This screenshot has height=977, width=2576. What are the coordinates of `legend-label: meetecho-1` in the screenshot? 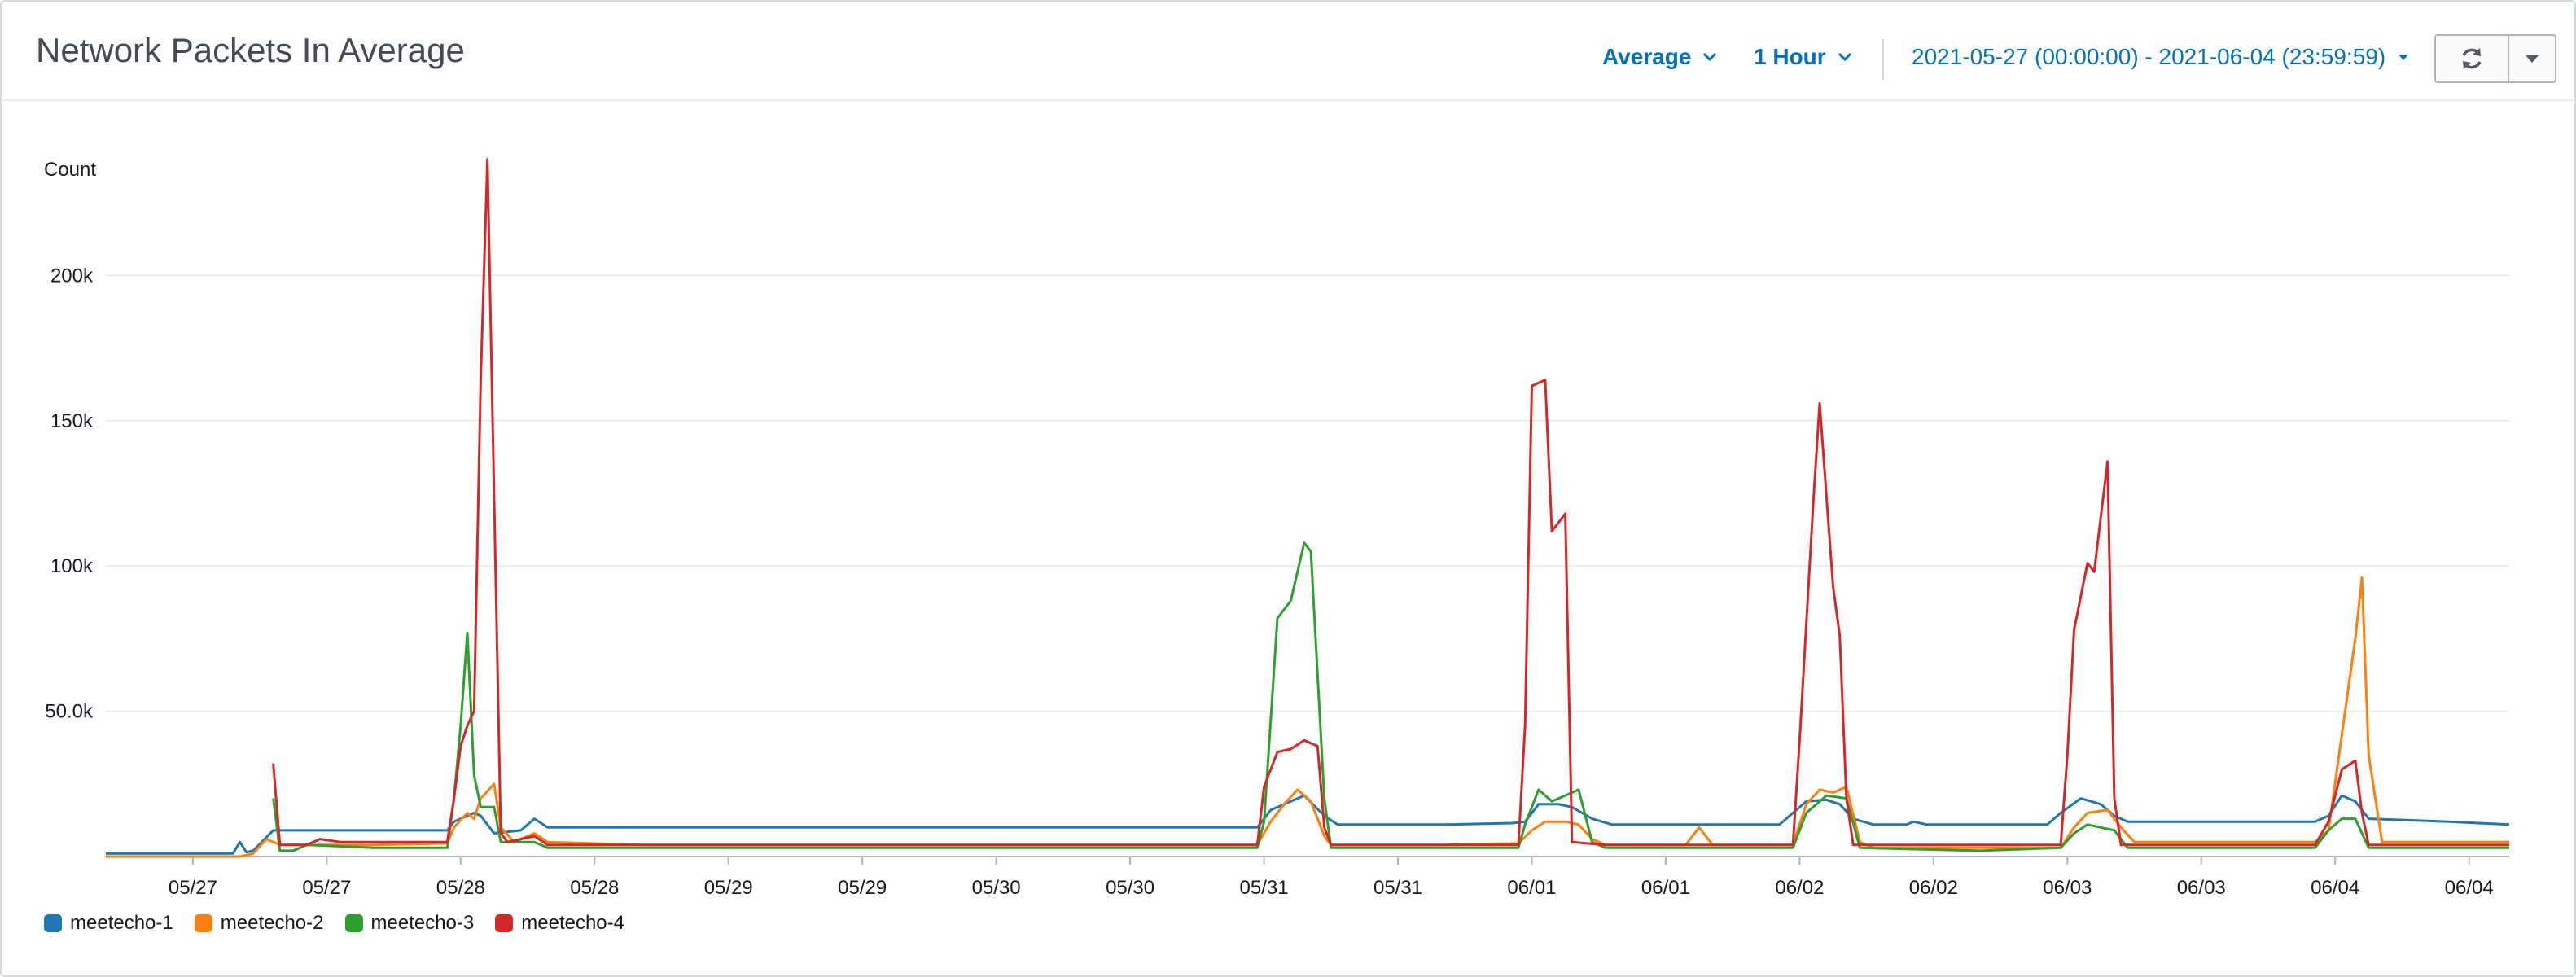 It's located at (121, 923).